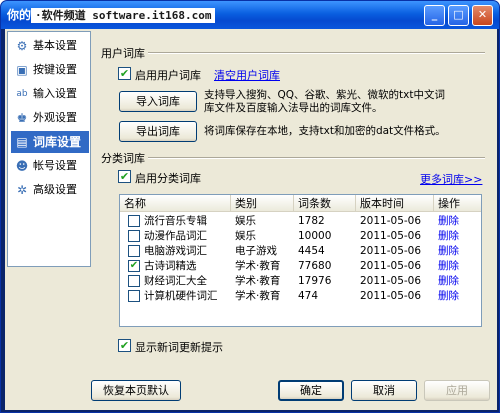  I want to click on row-name: 动漫作品词汇, so click(175, 236).